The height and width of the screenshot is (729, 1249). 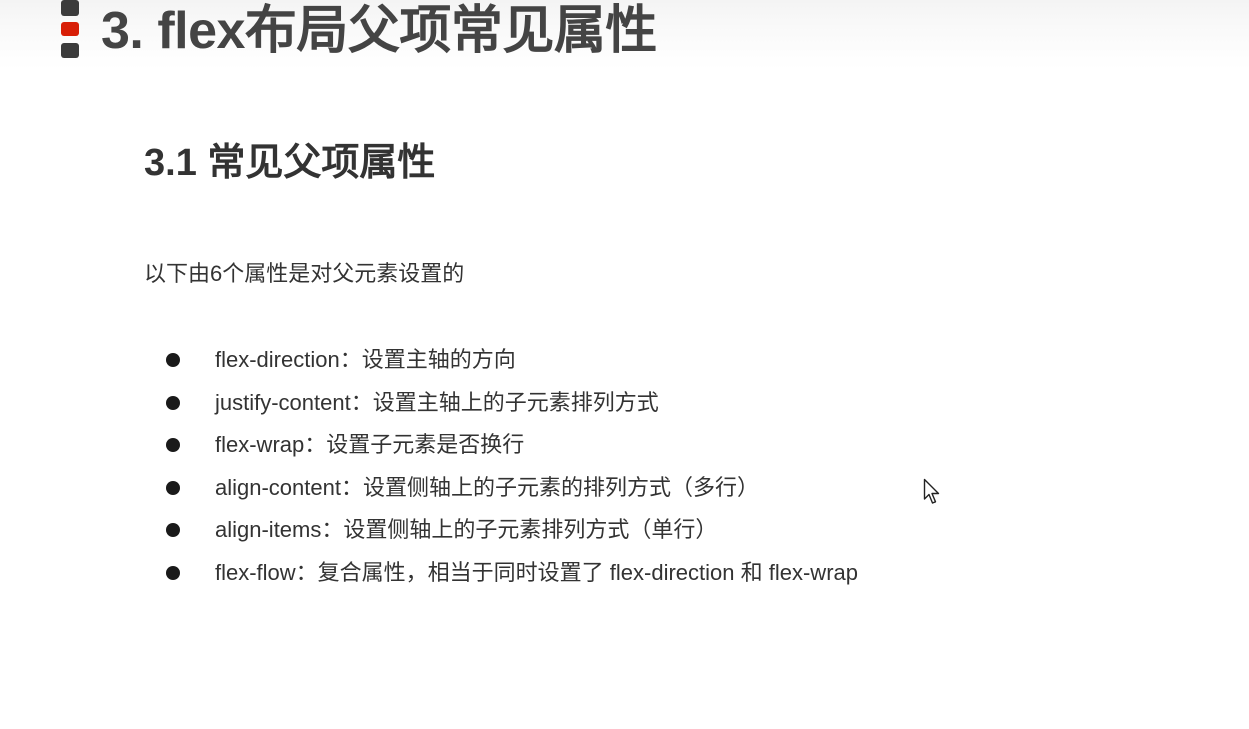 I want to click on intro-text: 以下由6个属性是对父元素设置的, so click(x=304, y=273).